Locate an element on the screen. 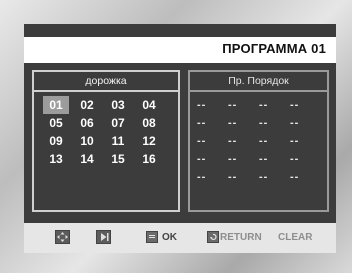  track-cell: 10 is located at coordinates (87, 141).